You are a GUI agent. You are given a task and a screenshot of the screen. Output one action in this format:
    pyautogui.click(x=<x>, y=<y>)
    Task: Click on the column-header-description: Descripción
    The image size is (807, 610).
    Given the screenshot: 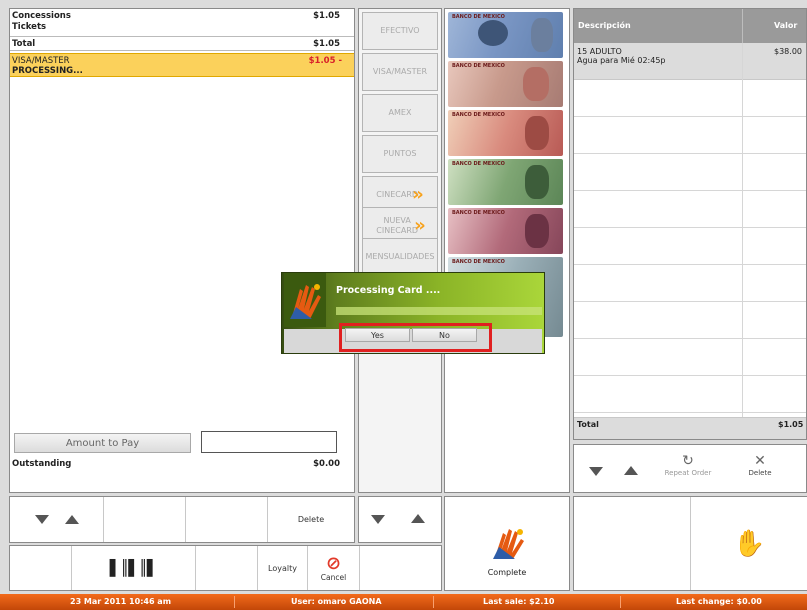 What is the action you would take?
    pyautogui.click(x=604, y=25)
    